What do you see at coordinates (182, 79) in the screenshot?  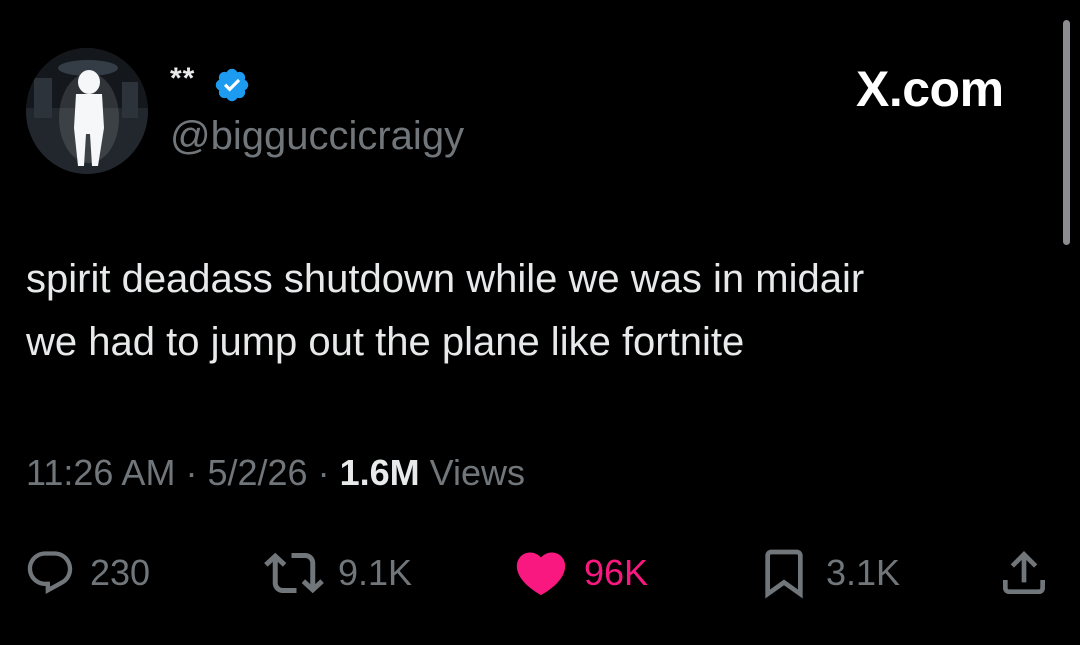 I see `display-name: **` at bounding box center [182, 79].